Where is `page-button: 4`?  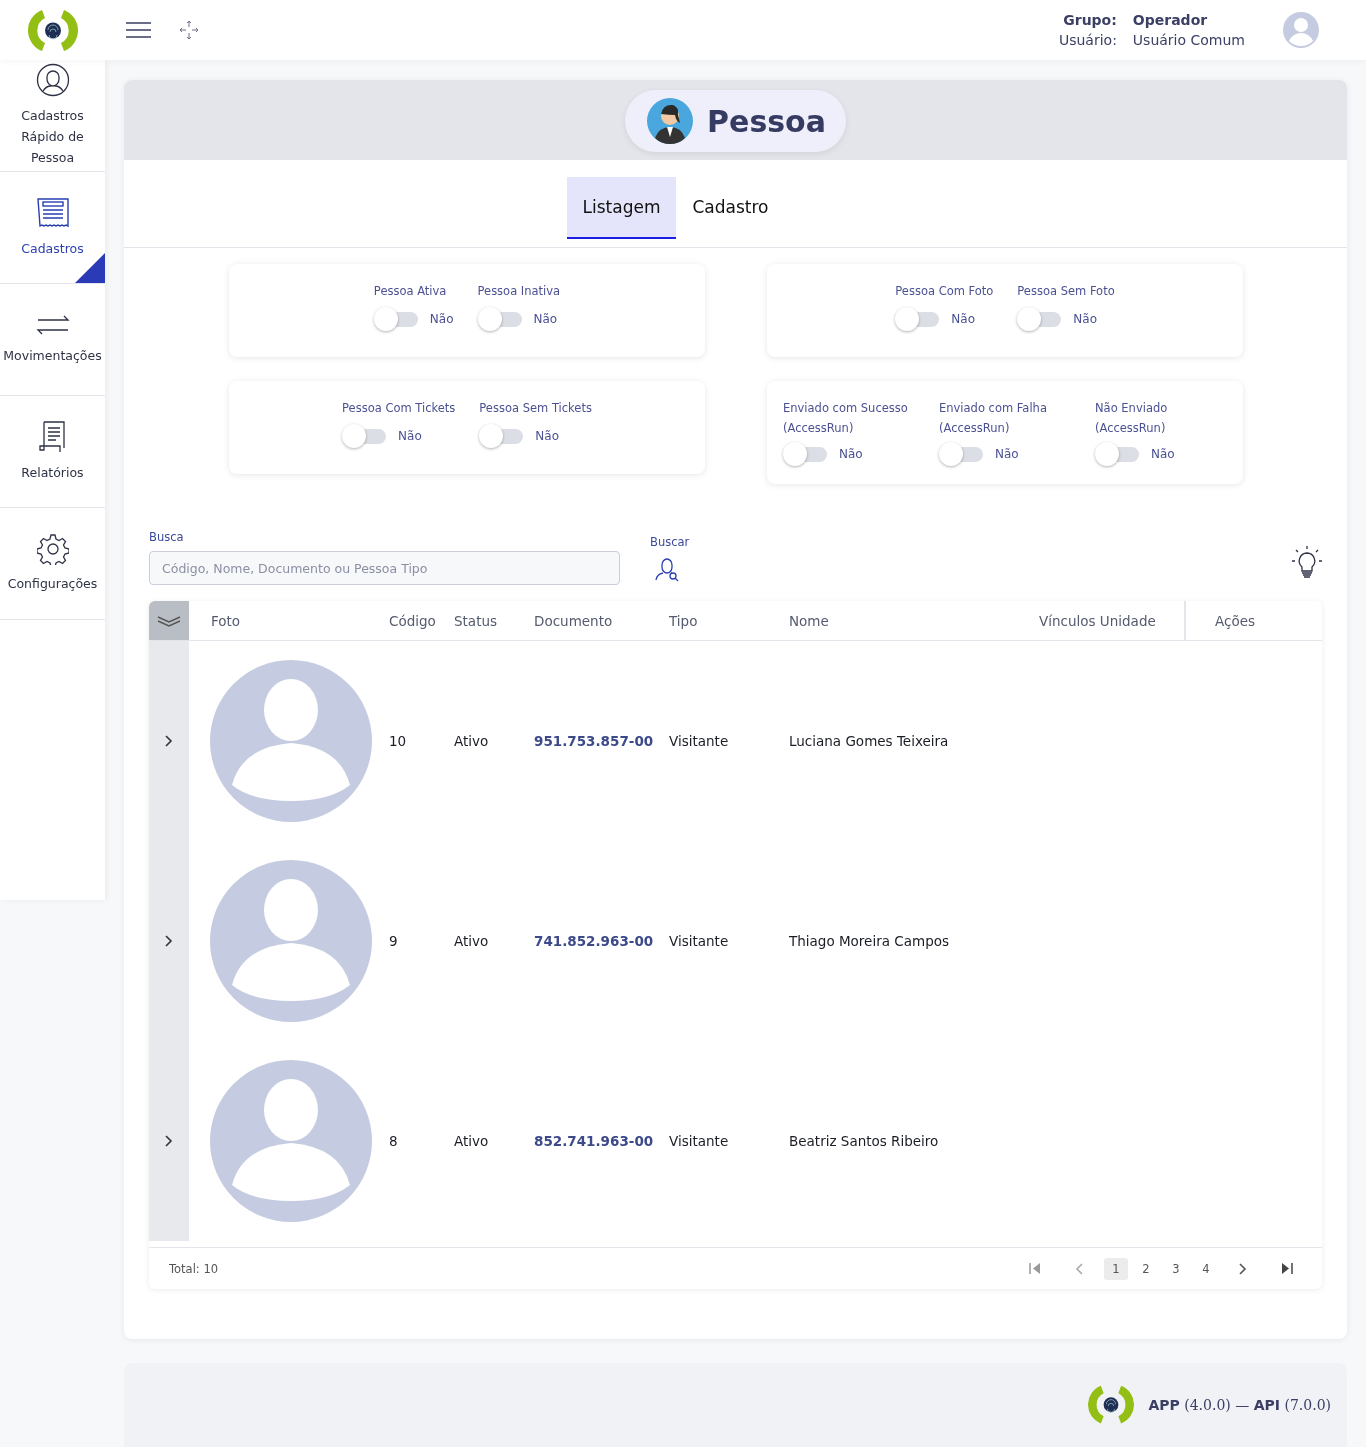
page-button: 4 is located at coordinates (1206, 1268).